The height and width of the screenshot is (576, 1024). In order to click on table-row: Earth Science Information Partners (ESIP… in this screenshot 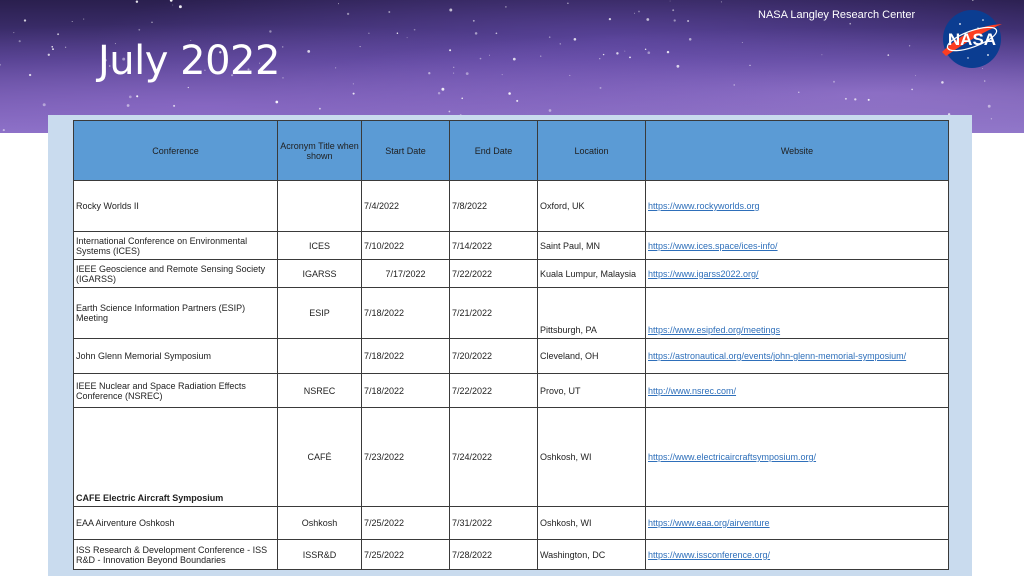, I will do `click(511, 313)`.